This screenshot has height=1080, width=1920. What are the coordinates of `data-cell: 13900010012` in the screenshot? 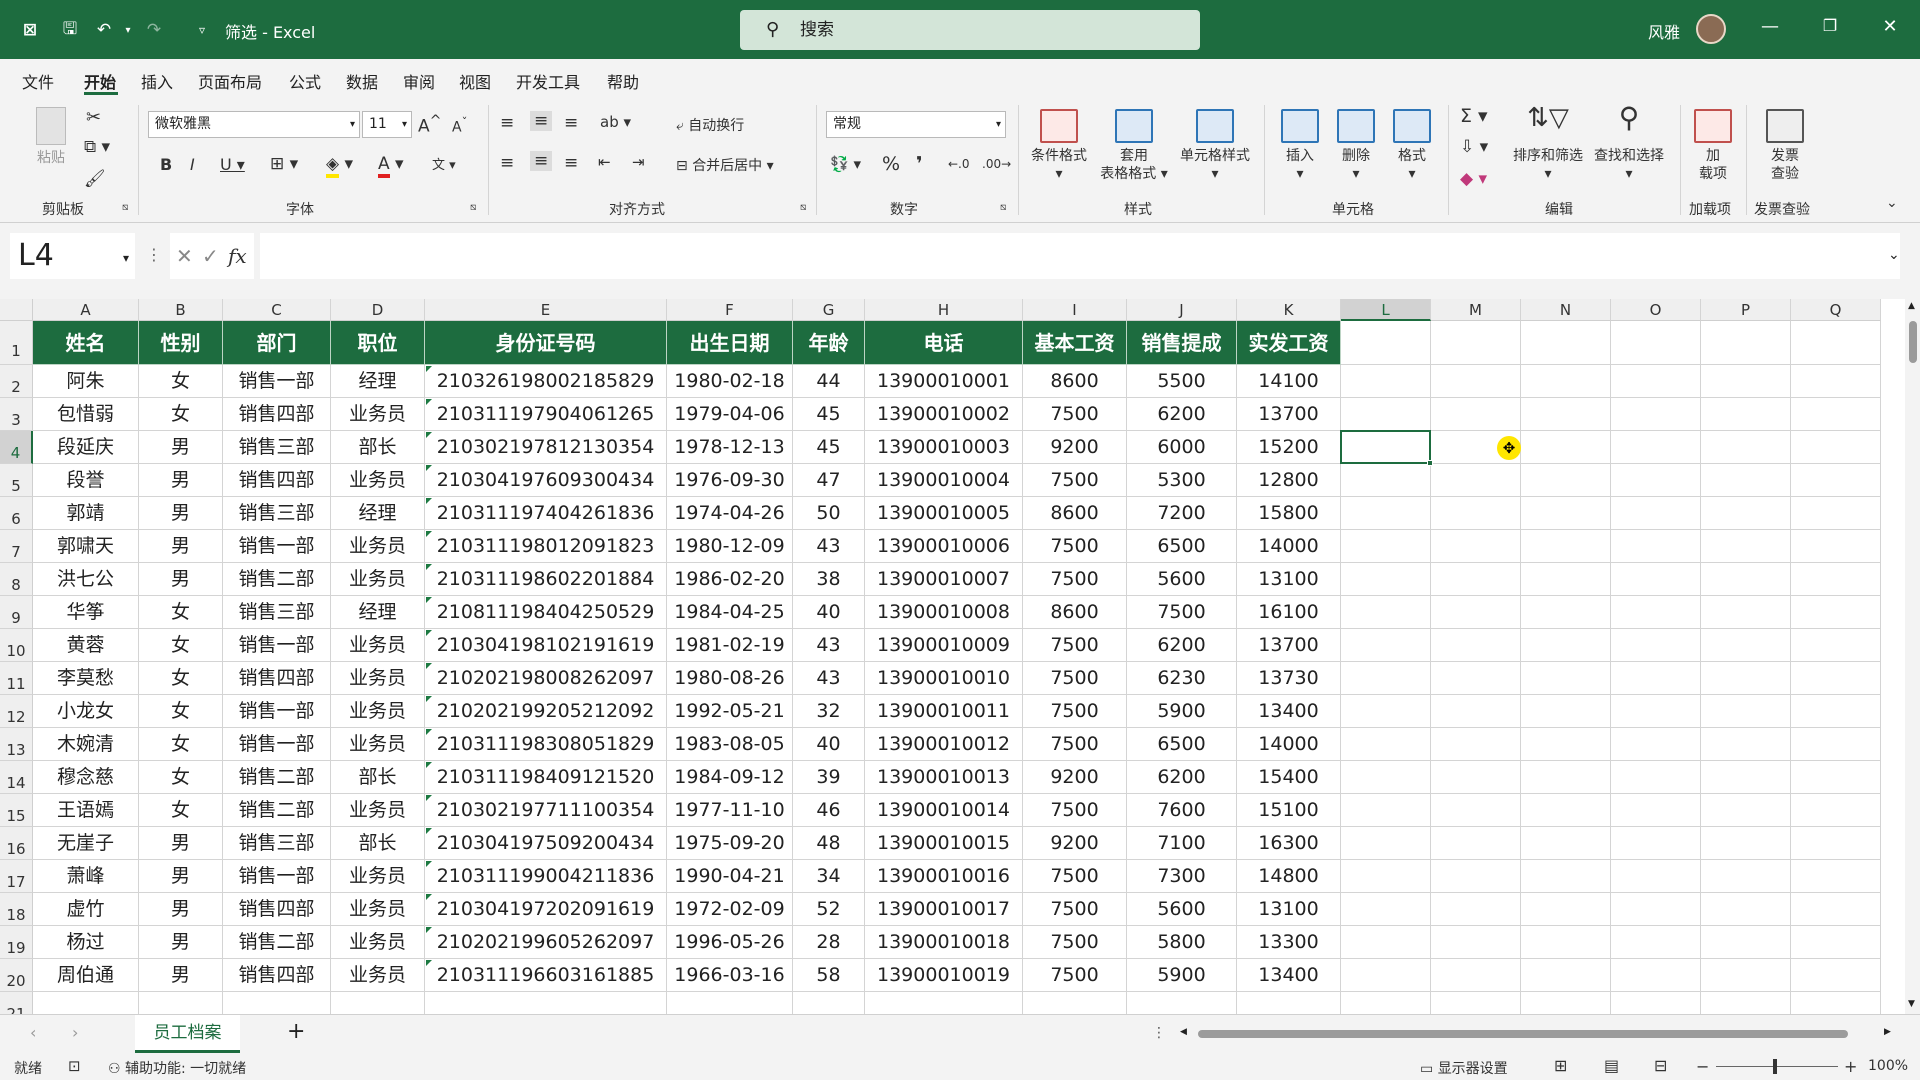 It's located at (944, 744).